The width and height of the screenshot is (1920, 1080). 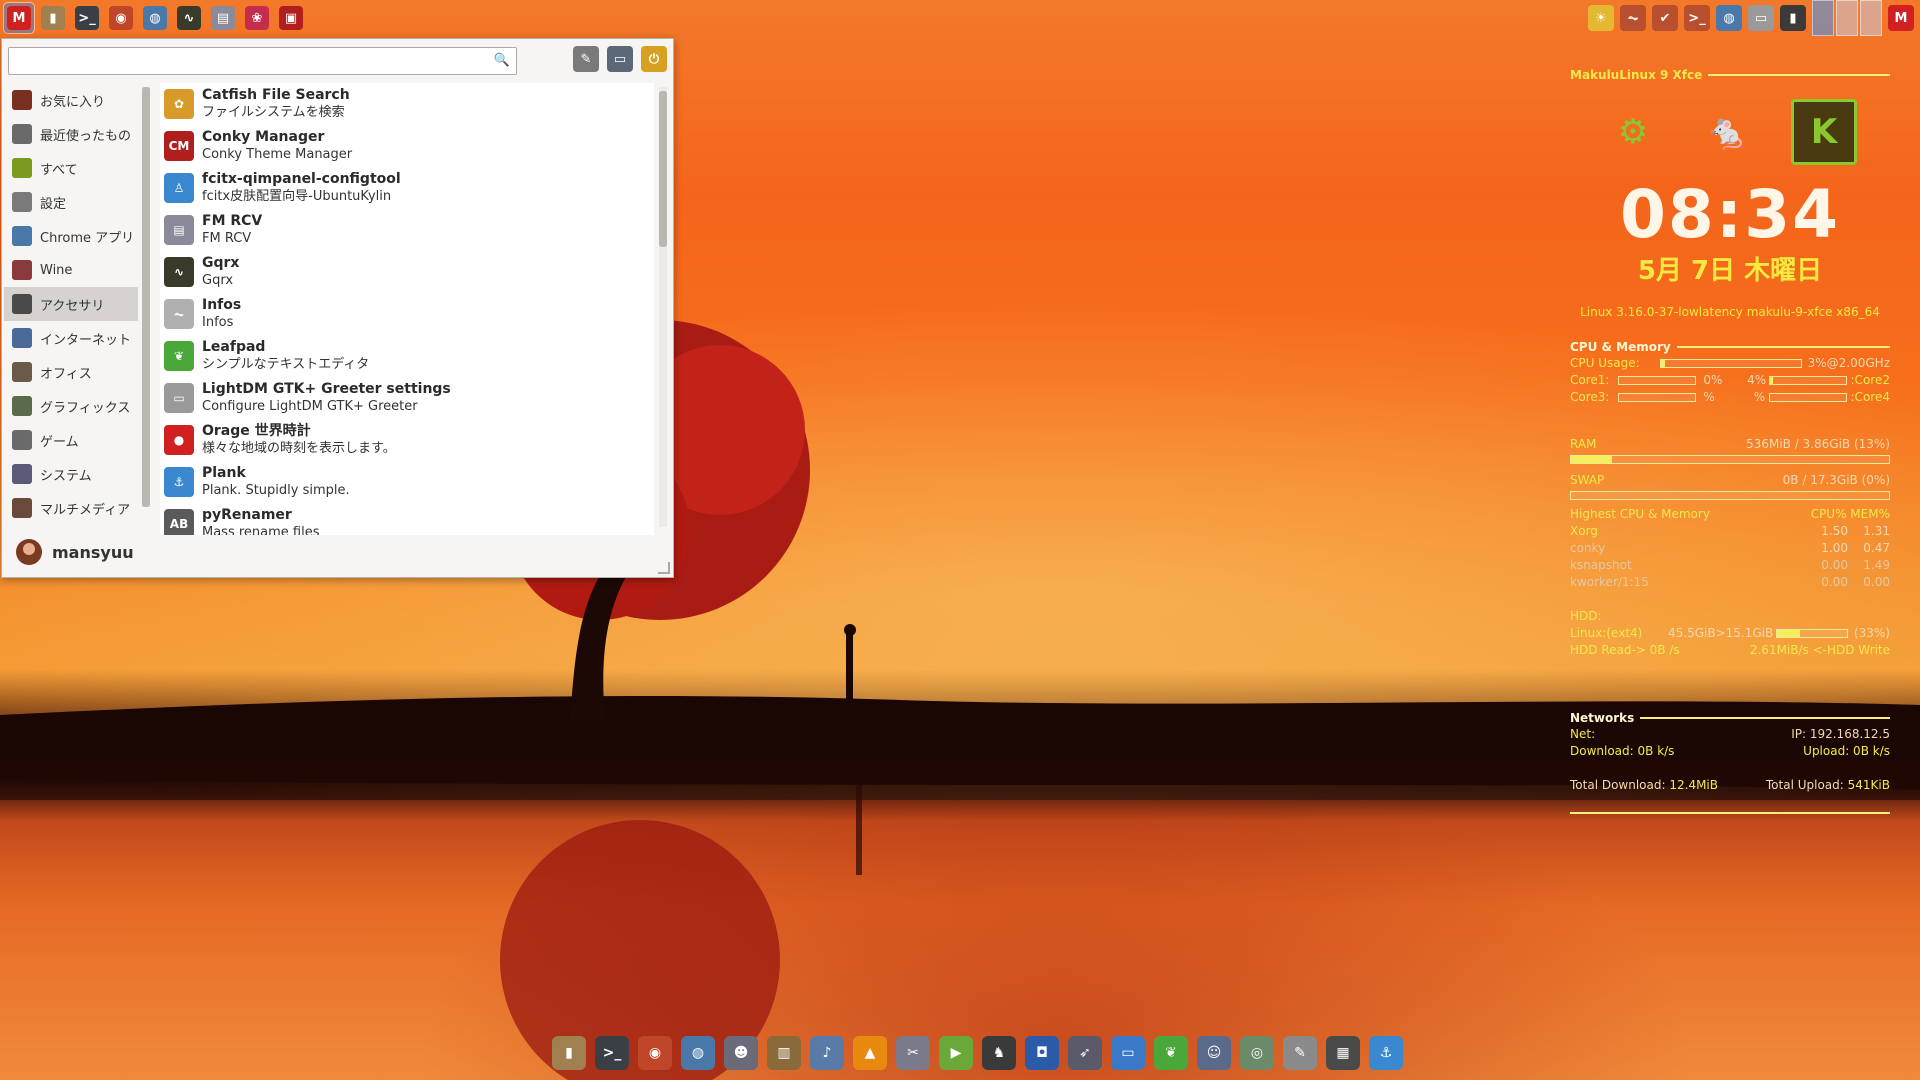 I want to click on plank-dock-icon: ⚓, so click(x=1386, y=1053).